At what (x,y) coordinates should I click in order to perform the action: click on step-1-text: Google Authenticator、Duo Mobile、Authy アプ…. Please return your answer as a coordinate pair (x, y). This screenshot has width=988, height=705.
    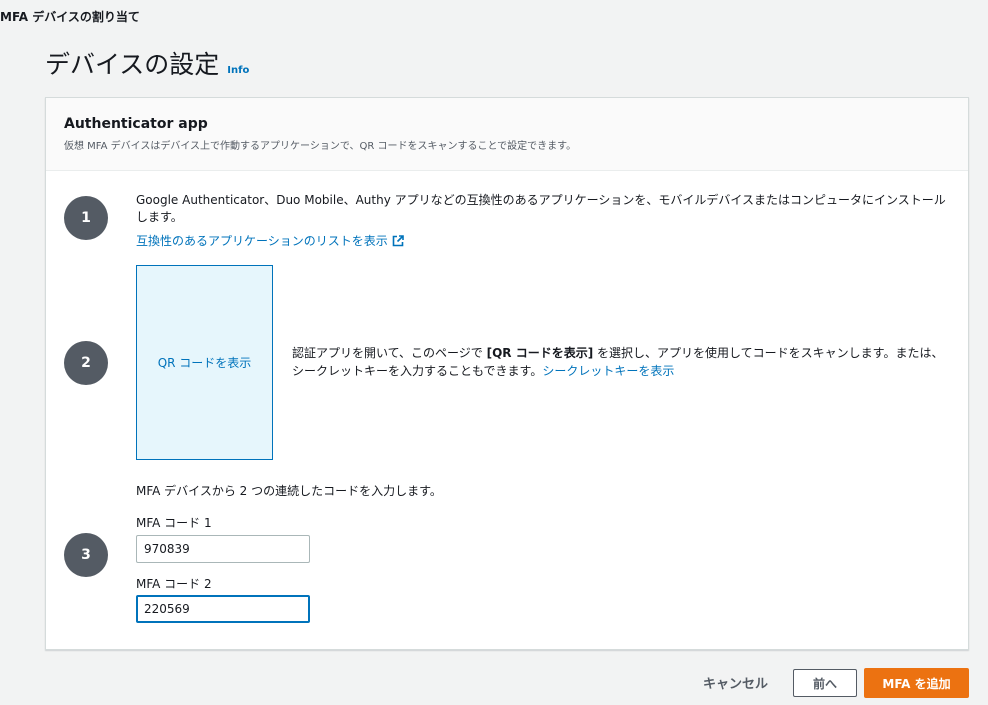
    Looking at the image, I should click on (541, 208).